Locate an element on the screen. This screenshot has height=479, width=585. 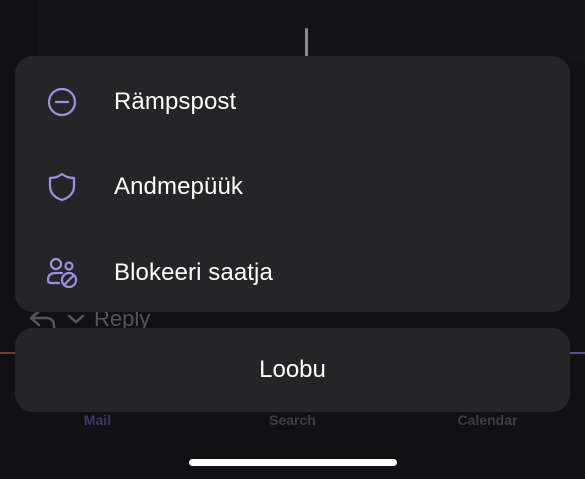
chevron-down-icon is located at coordinates (76, 319).